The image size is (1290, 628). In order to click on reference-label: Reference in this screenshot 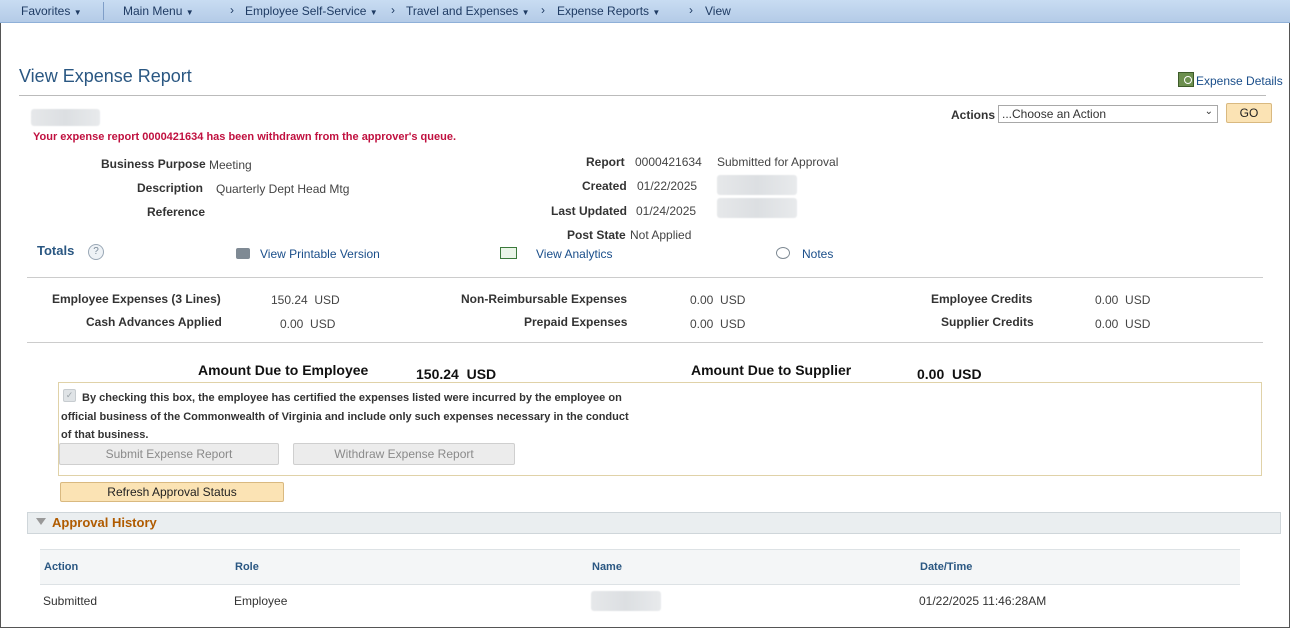, I will do `click(176, 212)`.